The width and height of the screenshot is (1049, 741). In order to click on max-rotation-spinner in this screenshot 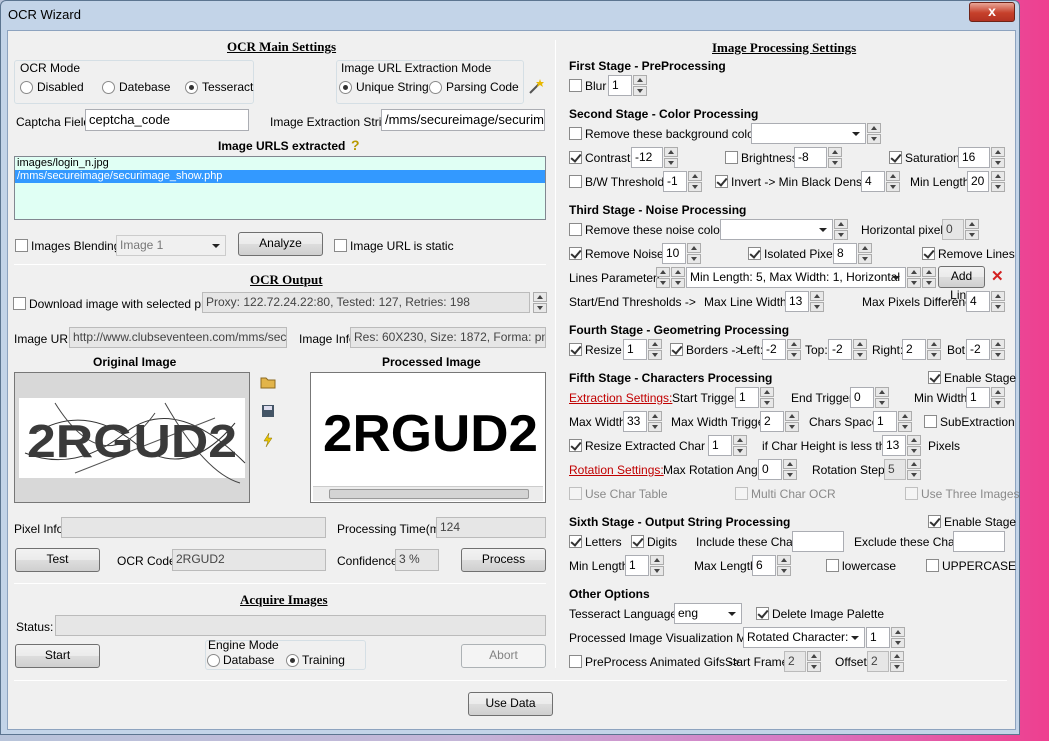, I will do `click(790, 469)`.